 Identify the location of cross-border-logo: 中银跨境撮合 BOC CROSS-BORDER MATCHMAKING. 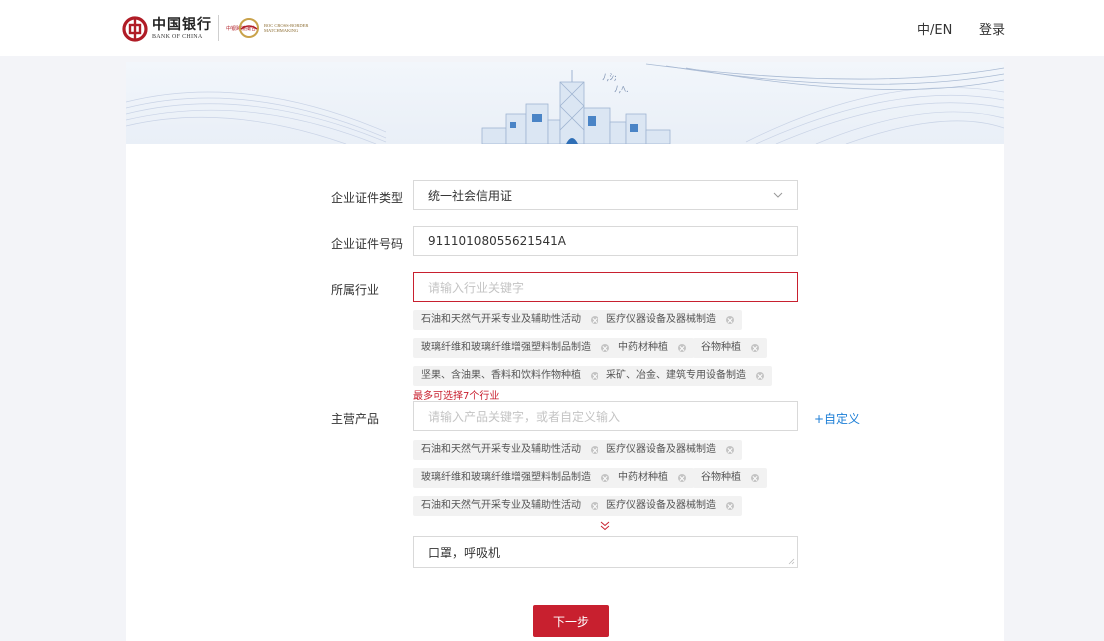
(268, 28).